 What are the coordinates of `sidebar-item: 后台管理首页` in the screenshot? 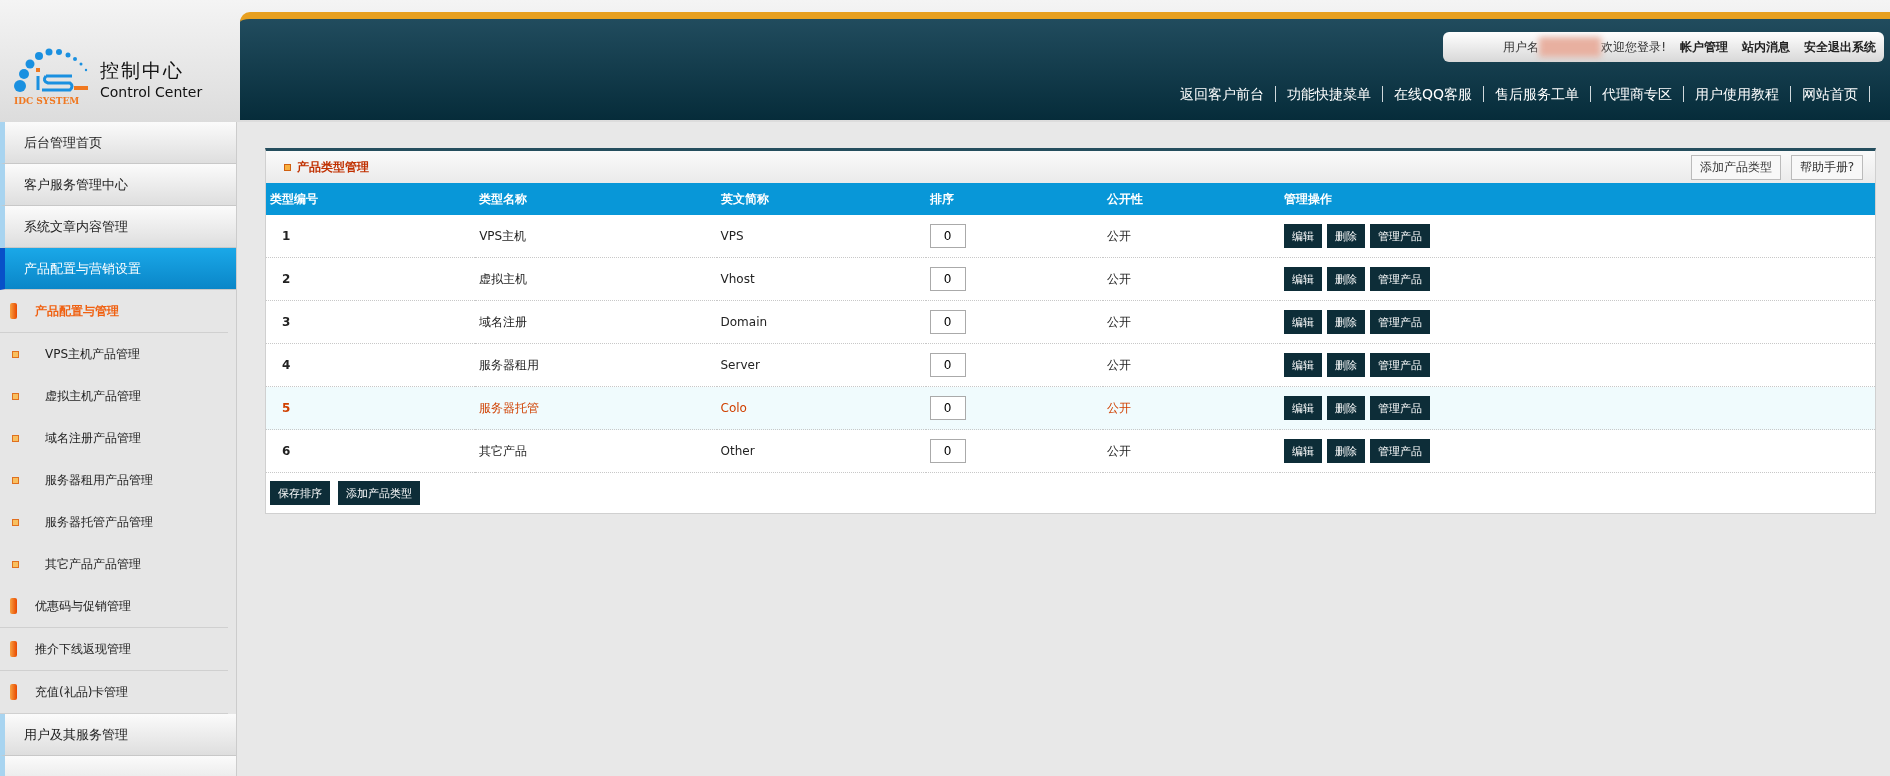 It's located at (118, 143).